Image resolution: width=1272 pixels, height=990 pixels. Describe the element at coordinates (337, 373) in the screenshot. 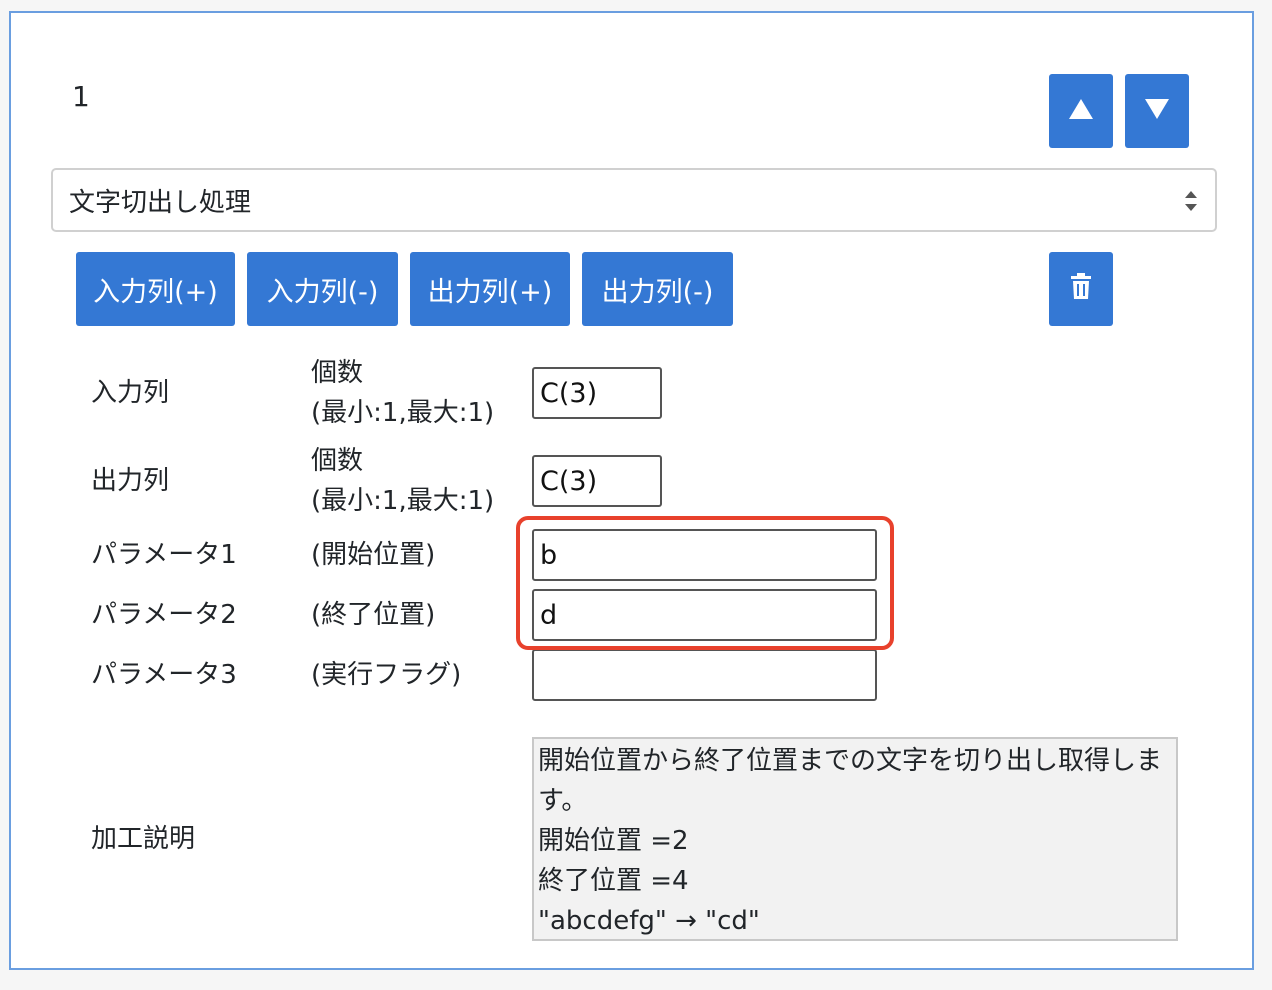

I see `input-count-hint: 個数` at that location.